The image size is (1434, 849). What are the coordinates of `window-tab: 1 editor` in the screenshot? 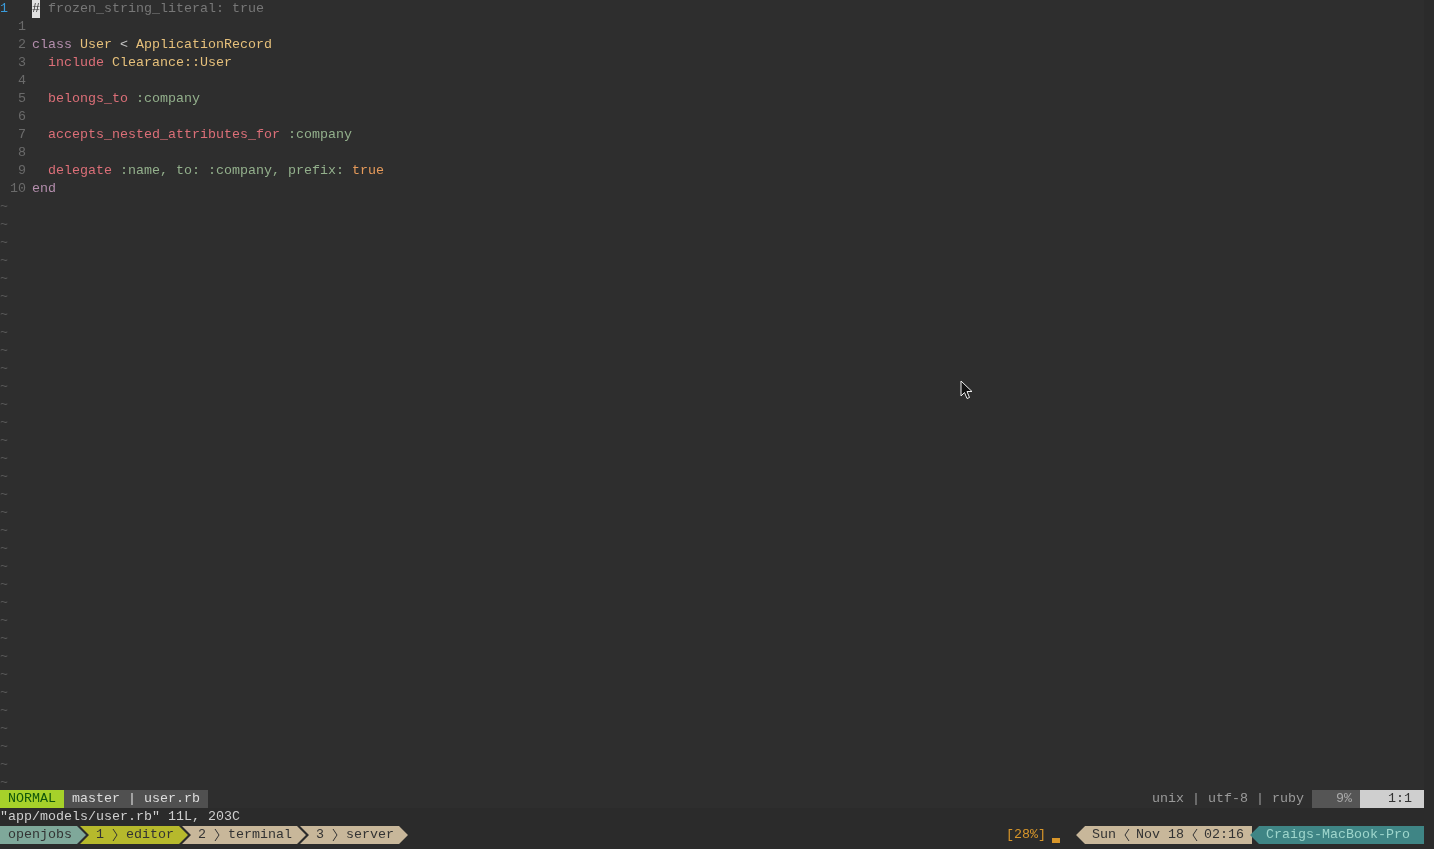 It's located at (134, 835).